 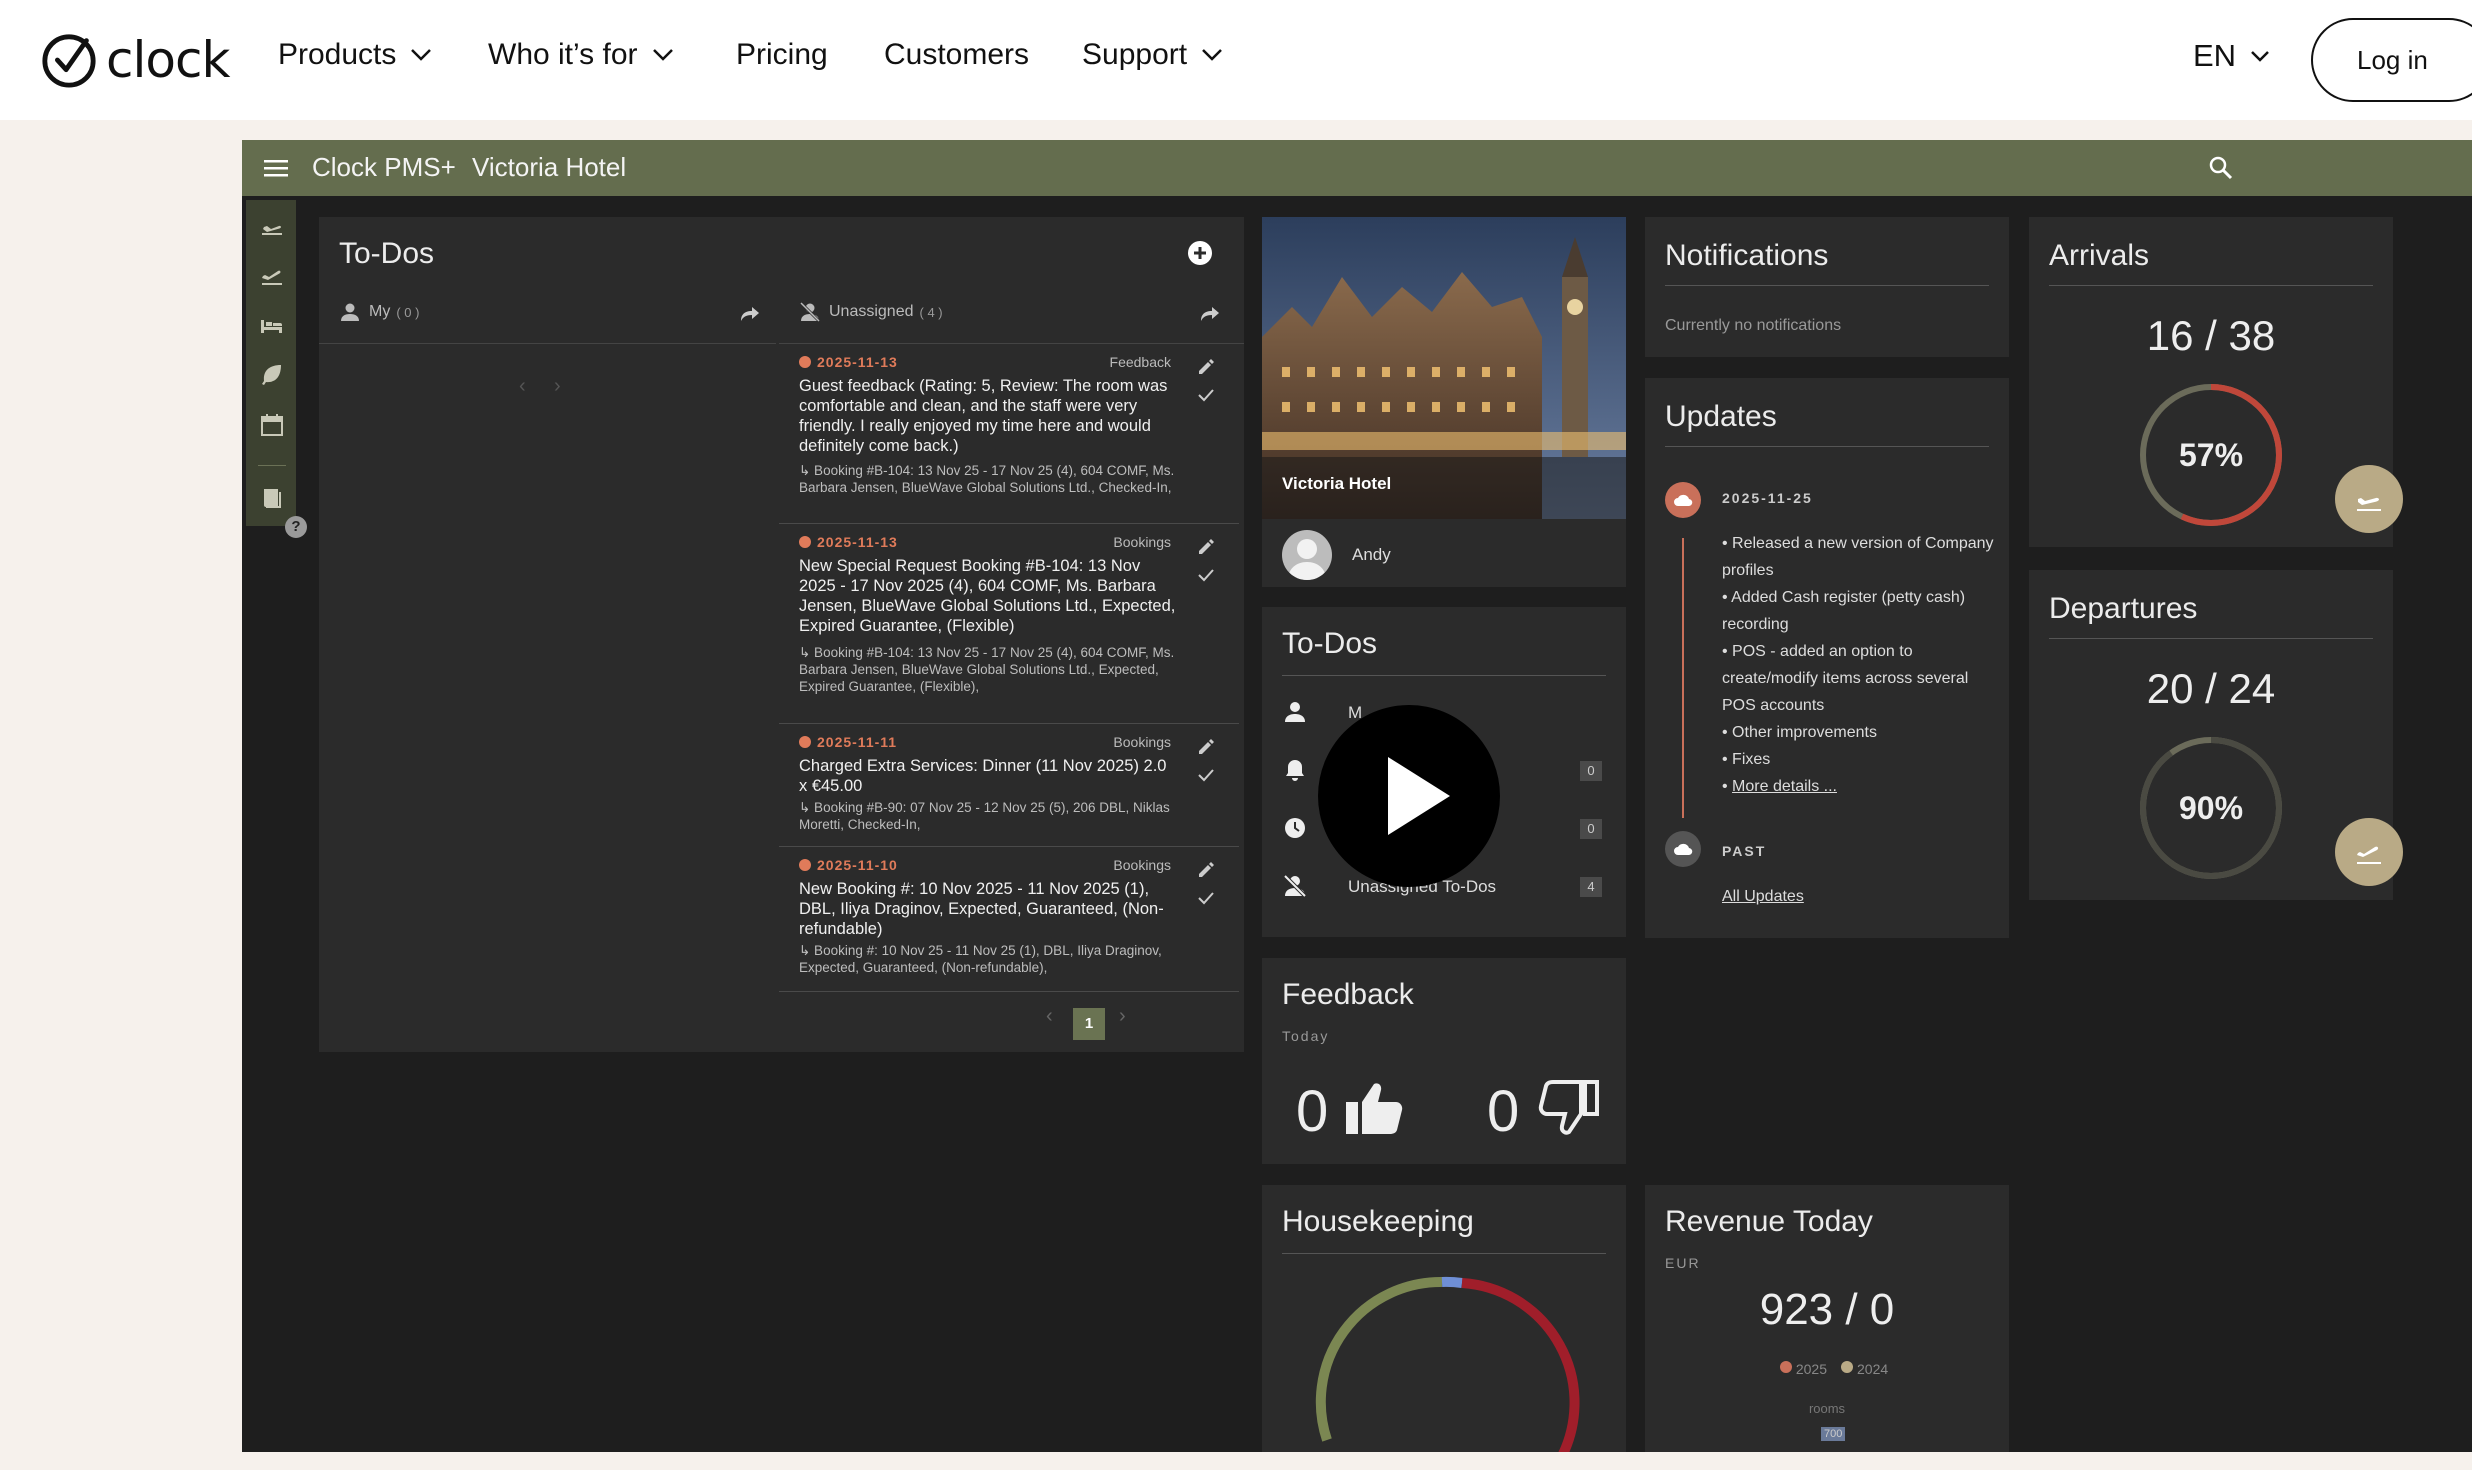 What do you see at coordinates (848, 865) in the screenshot?
I see `todo-date: 2025-11-10` at bounding box center [848, 865].